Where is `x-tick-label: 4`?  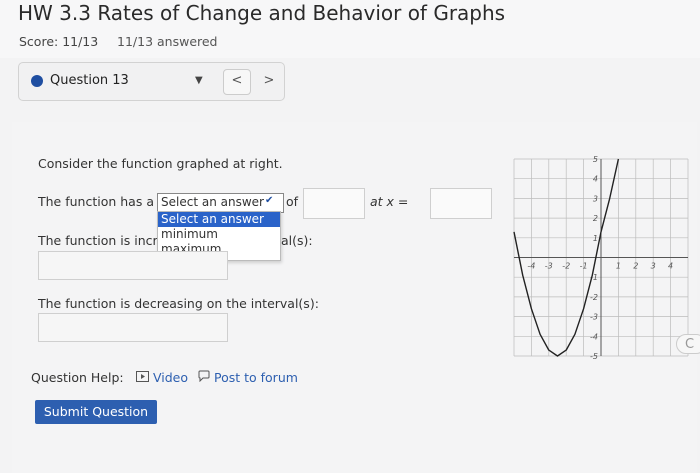
x-tick-label: 4 is located at coordinates (670, 266).